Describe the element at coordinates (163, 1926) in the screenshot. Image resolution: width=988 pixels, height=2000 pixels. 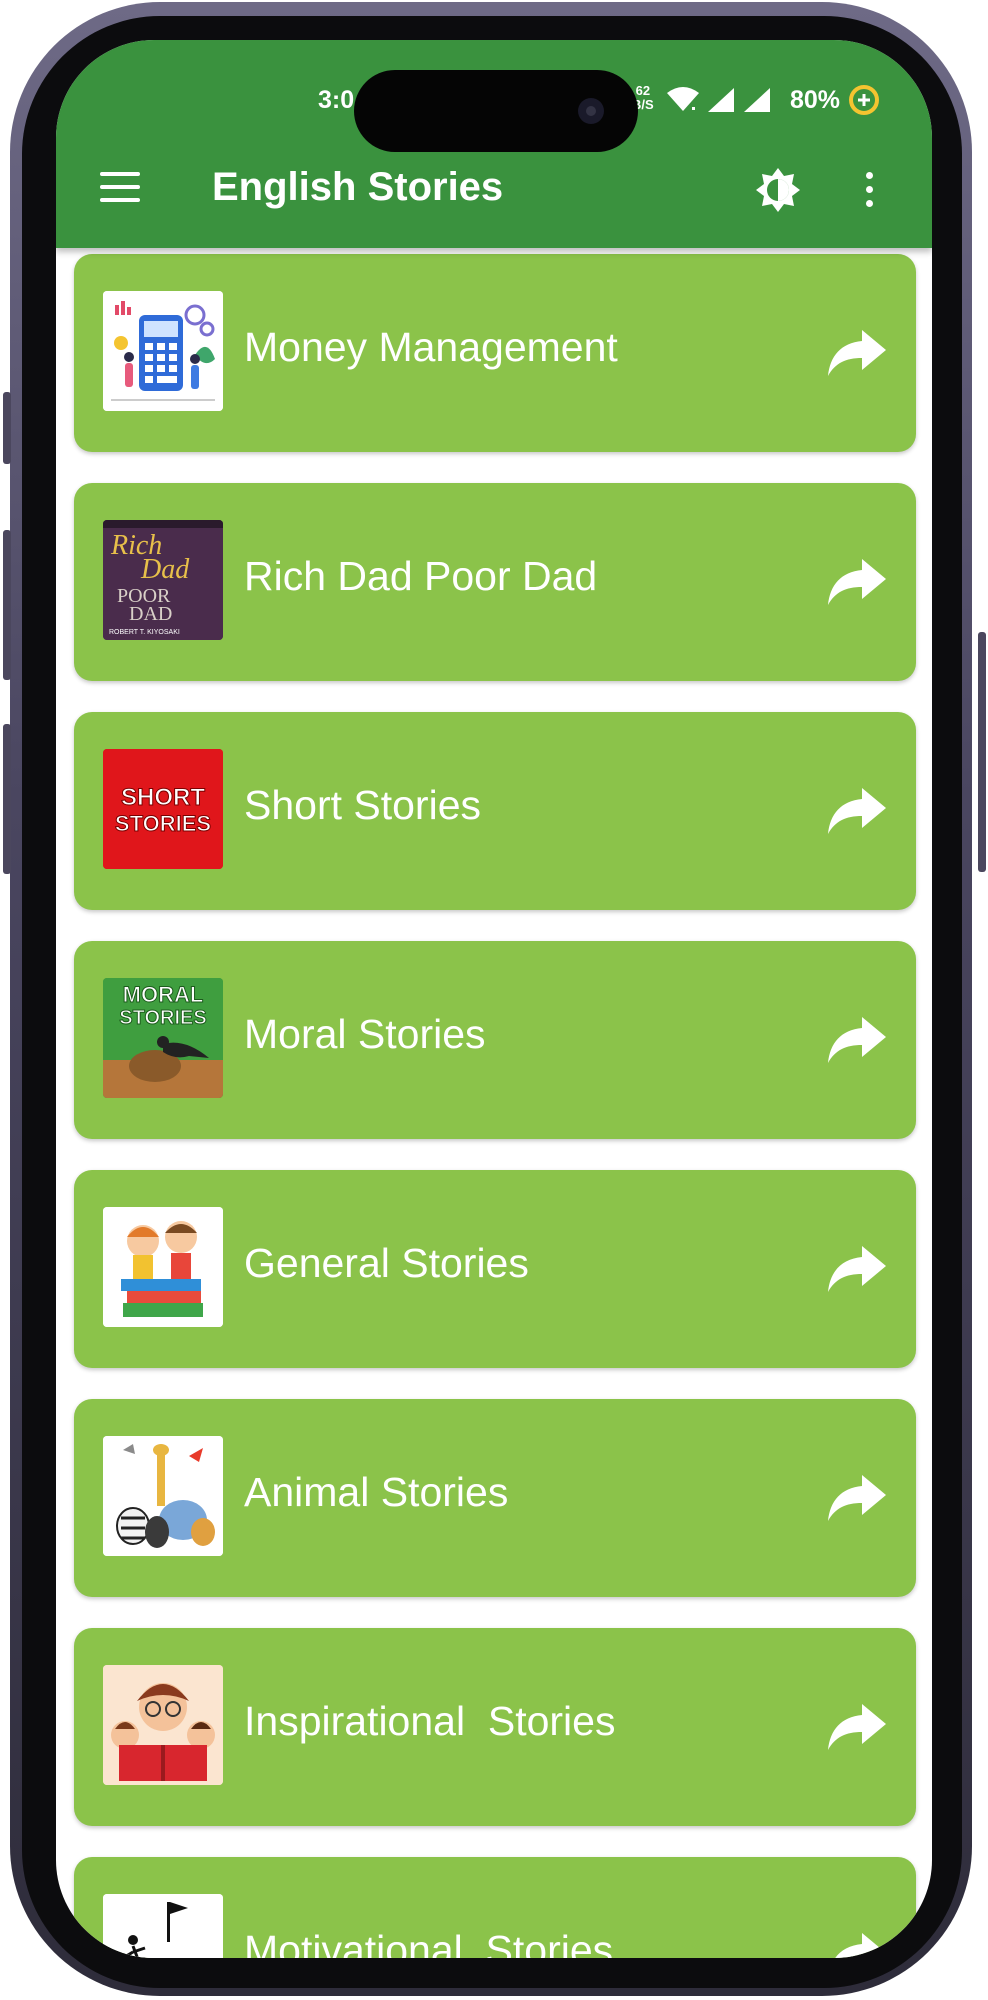
I see `motivational-stories-thumbnail` at that location.